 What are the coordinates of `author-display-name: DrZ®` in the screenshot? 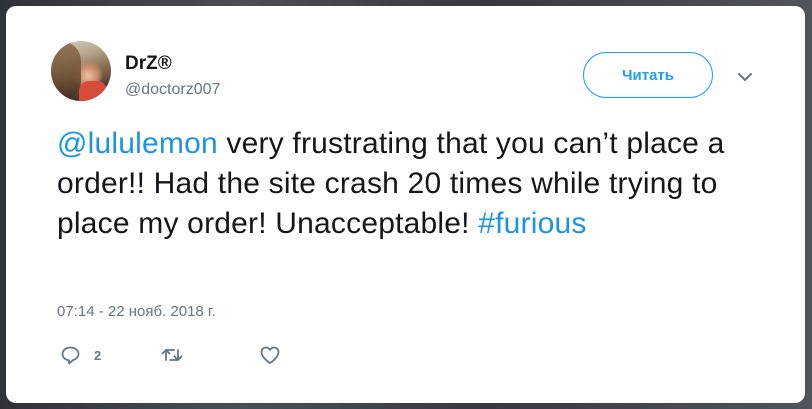 It's located at (148, 64).